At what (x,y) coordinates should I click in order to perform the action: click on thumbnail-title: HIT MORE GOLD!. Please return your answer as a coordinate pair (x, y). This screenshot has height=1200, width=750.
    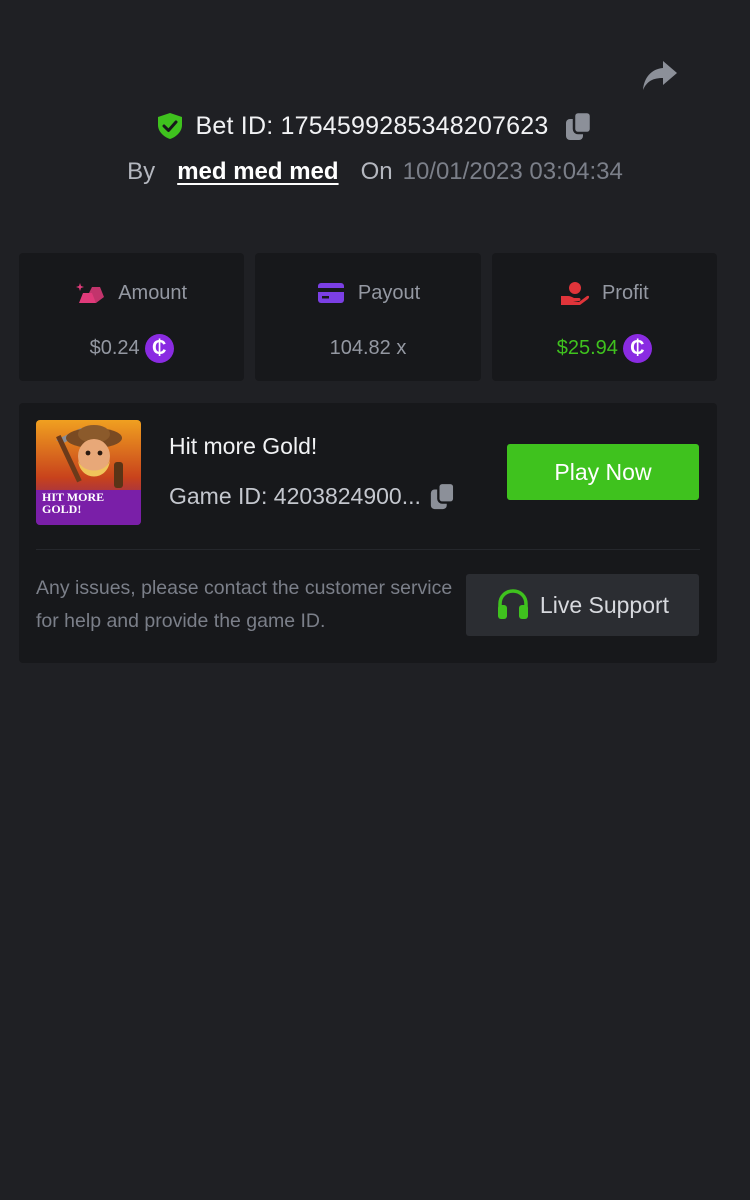
    Looking at the image, I should click on (73, 503).